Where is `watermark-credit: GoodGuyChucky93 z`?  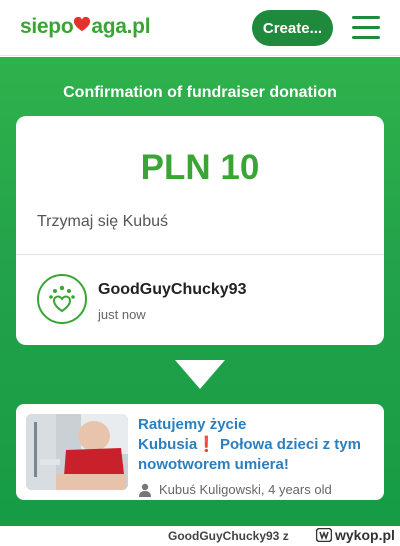 watermark-credit: GoodGuyChucky93 z is located at coordinates (228, 536).